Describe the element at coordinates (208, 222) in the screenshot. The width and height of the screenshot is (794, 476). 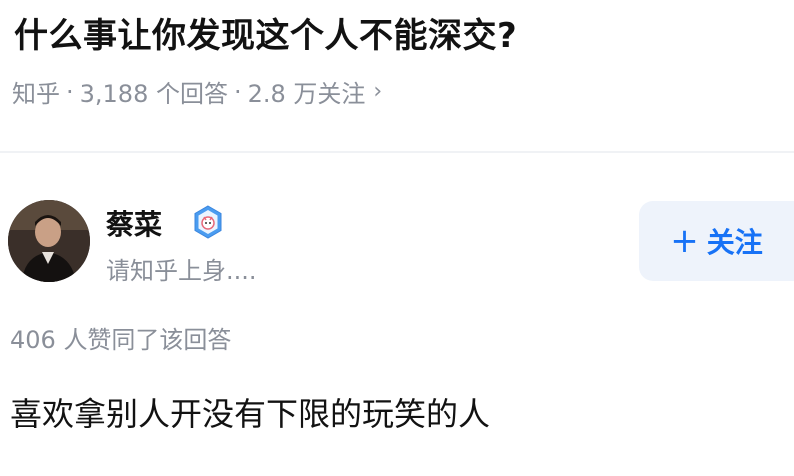
I see `verified-badge-icon` at that location.